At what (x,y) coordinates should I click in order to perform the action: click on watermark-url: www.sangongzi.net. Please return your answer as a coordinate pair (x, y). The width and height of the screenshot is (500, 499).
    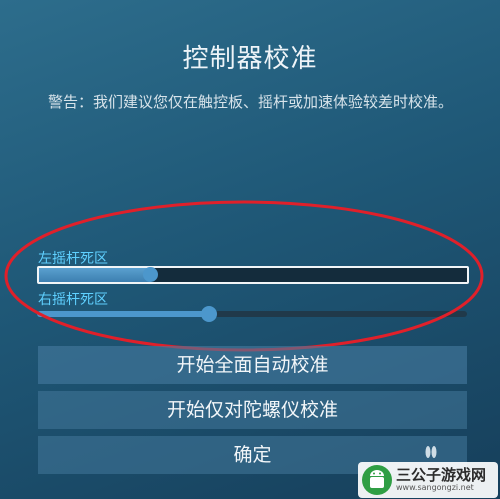
    Looking at the image, I should click on (435, 487).